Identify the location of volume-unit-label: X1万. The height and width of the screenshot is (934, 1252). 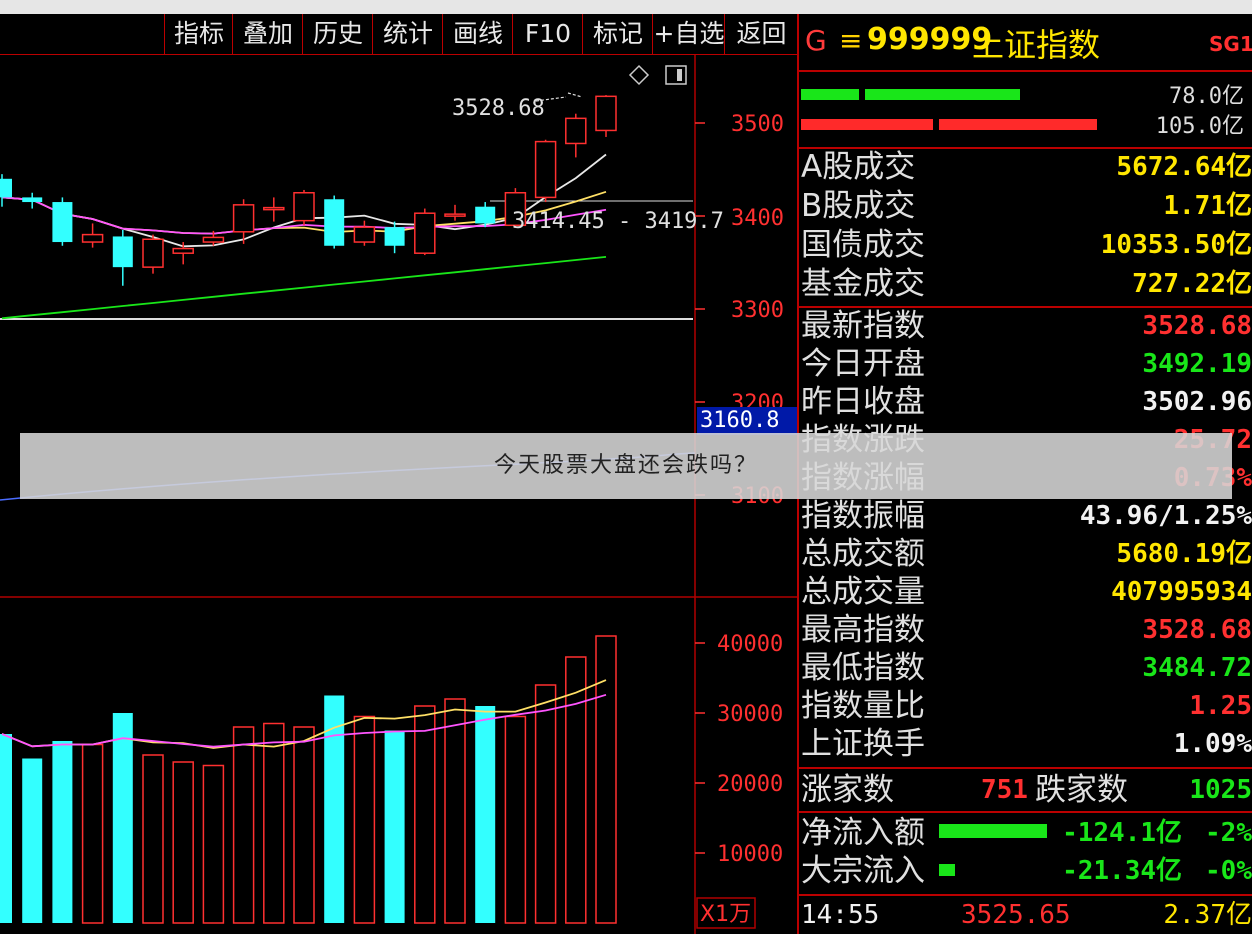
(725, 914).